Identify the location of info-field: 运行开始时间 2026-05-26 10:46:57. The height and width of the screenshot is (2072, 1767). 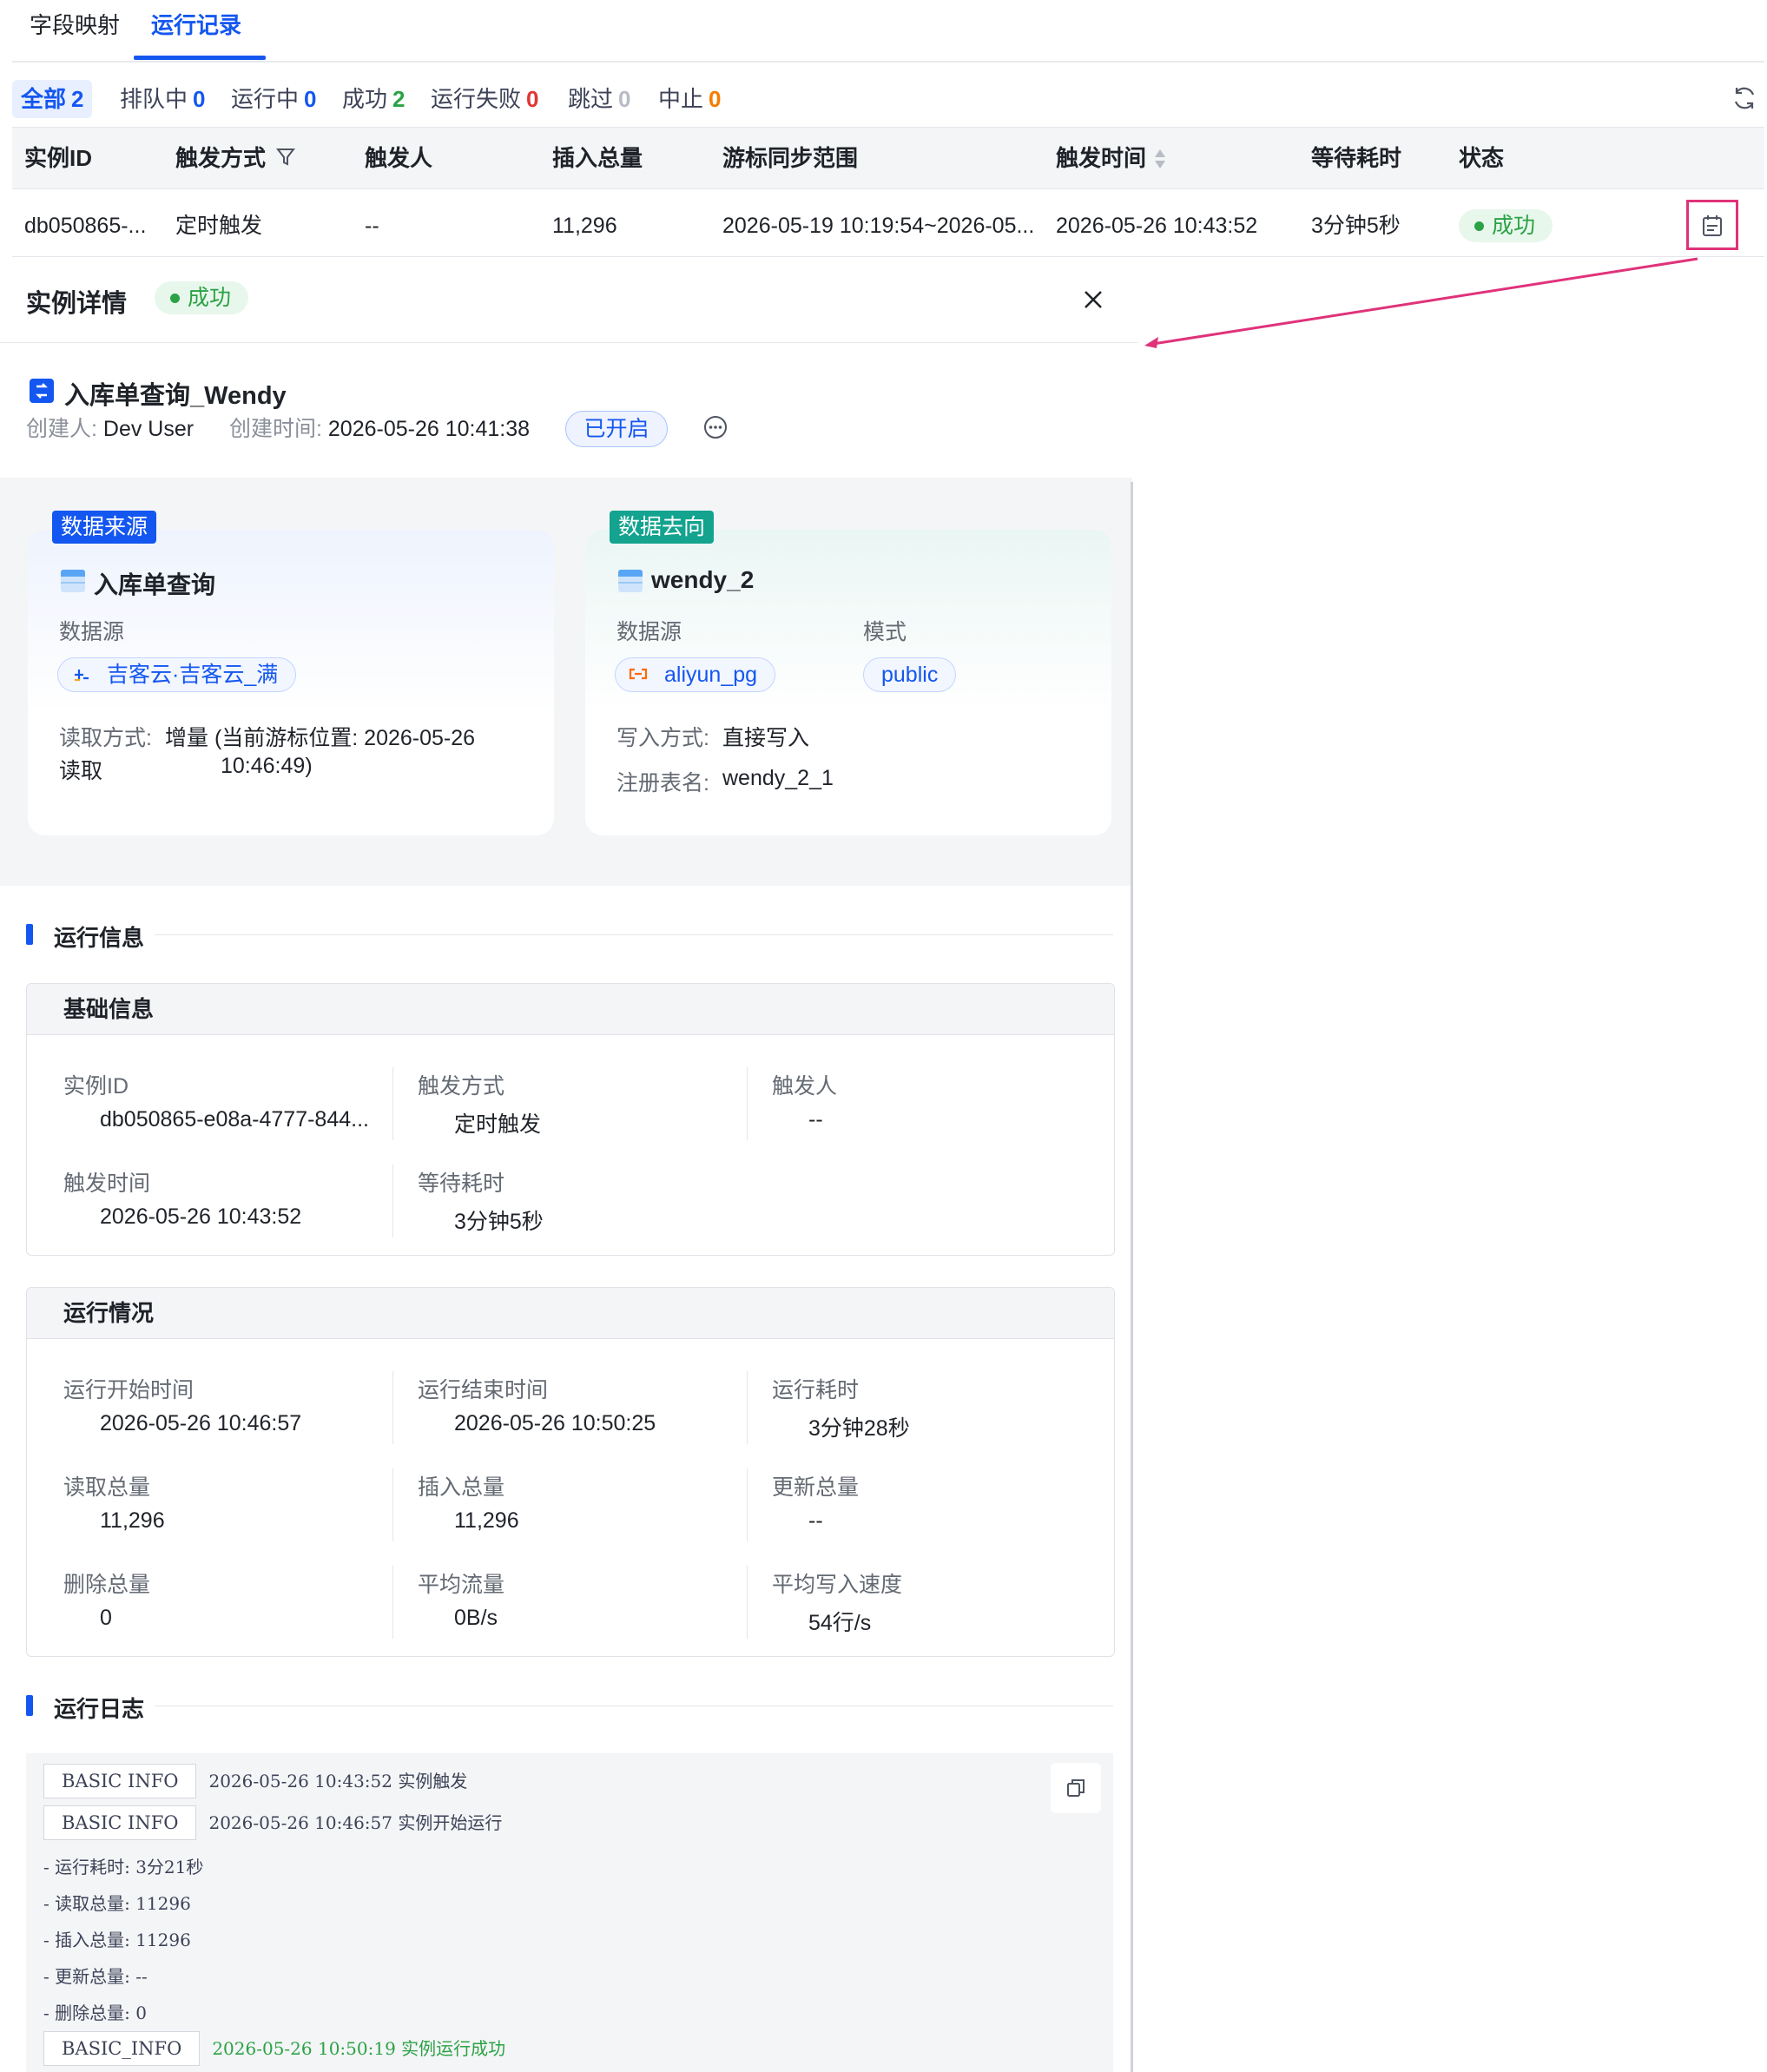
(183, 1407).